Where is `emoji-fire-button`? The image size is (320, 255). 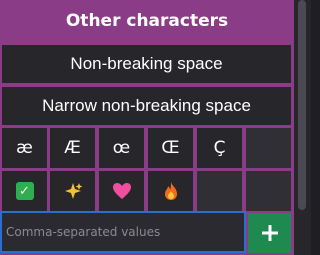
emoji-fire-button is located at coordinates (170, 191).